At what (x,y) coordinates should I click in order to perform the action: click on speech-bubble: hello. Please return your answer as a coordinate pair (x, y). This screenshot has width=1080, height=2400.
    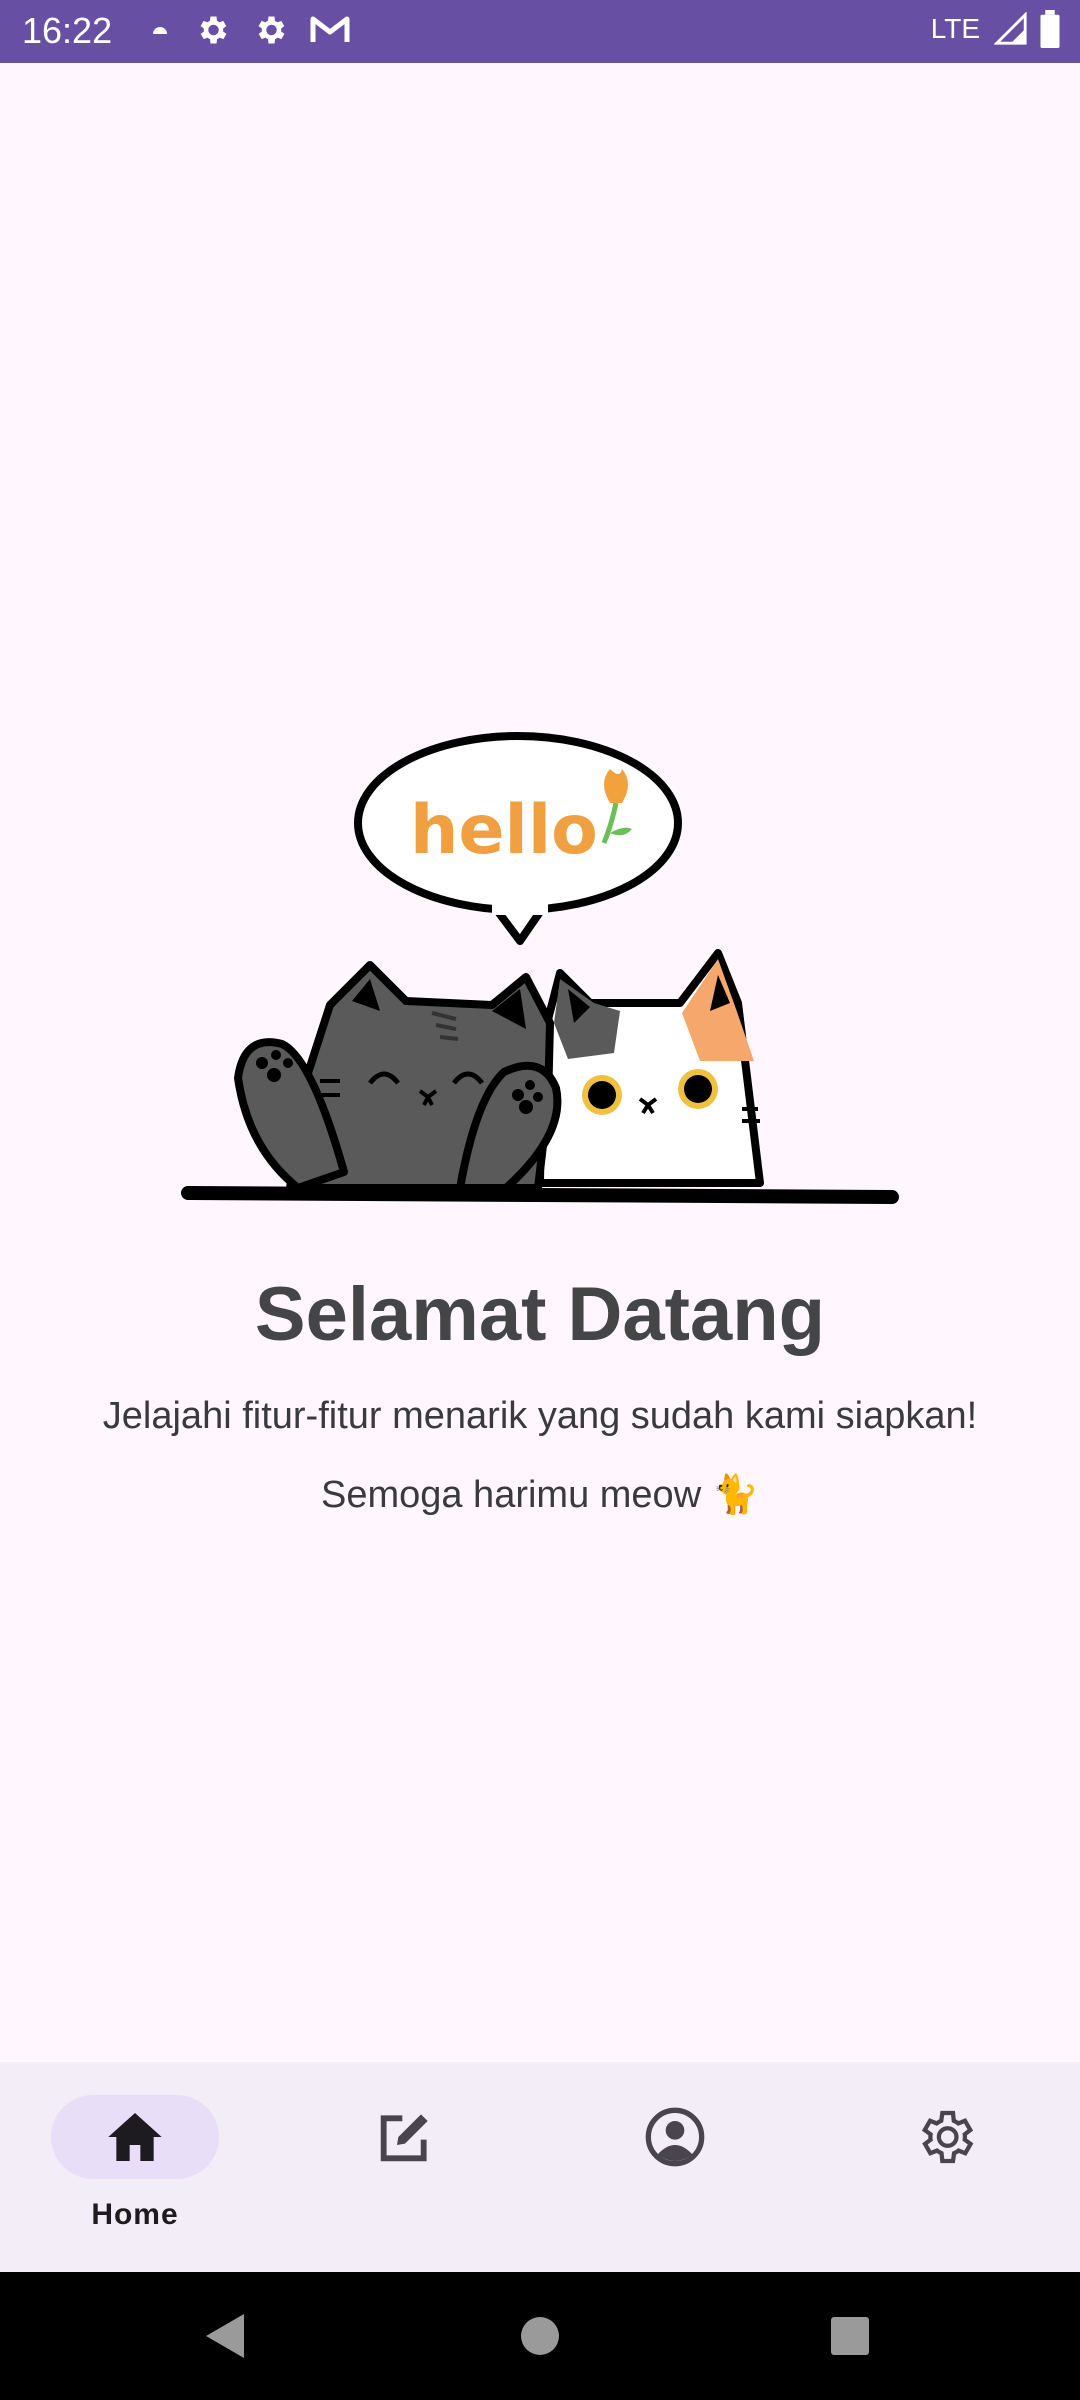
    Looking at the image, I should click on (518, 838).